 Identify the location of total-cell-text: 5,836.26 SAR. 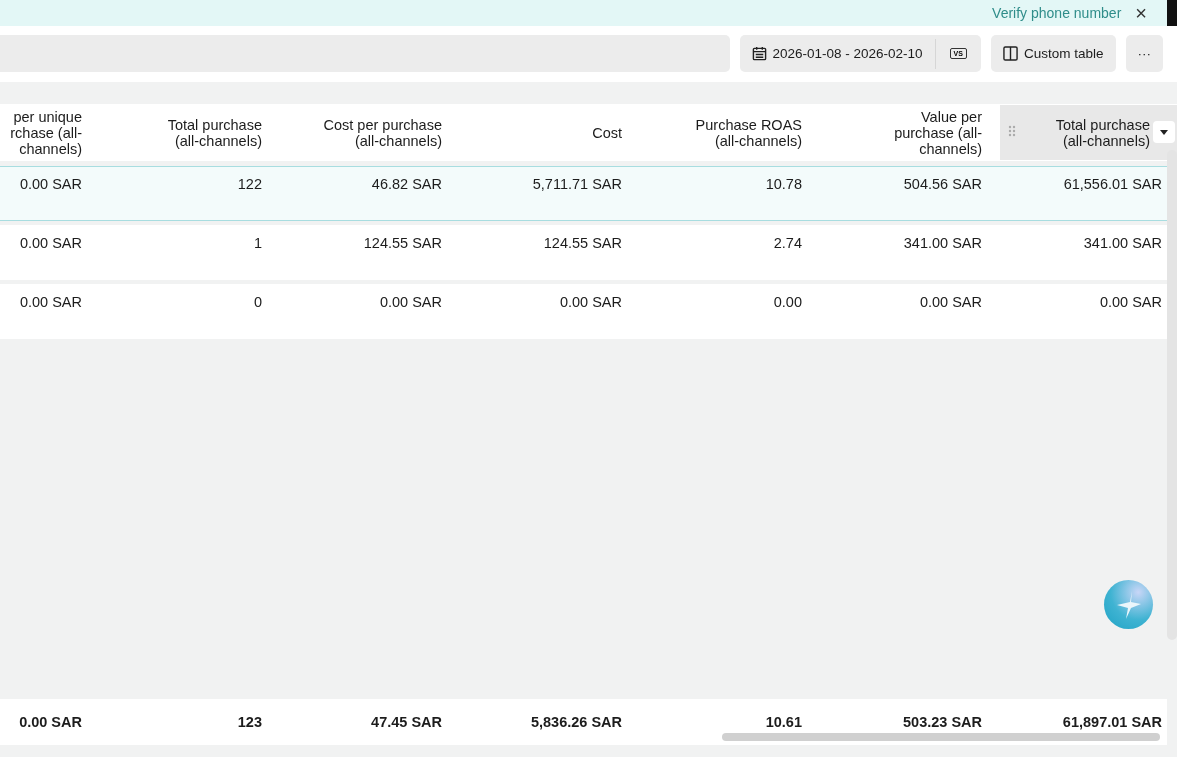
(576, 722).